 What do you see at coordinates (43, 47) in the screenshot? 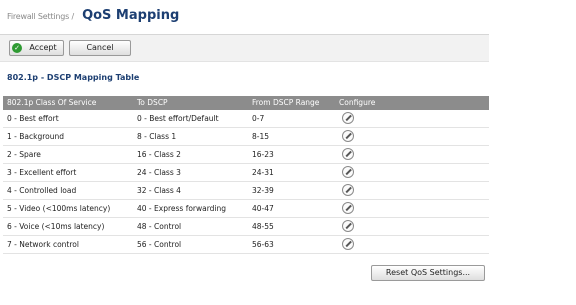
I see `accept-button-label: Accept` at bounding box center [43, 47].